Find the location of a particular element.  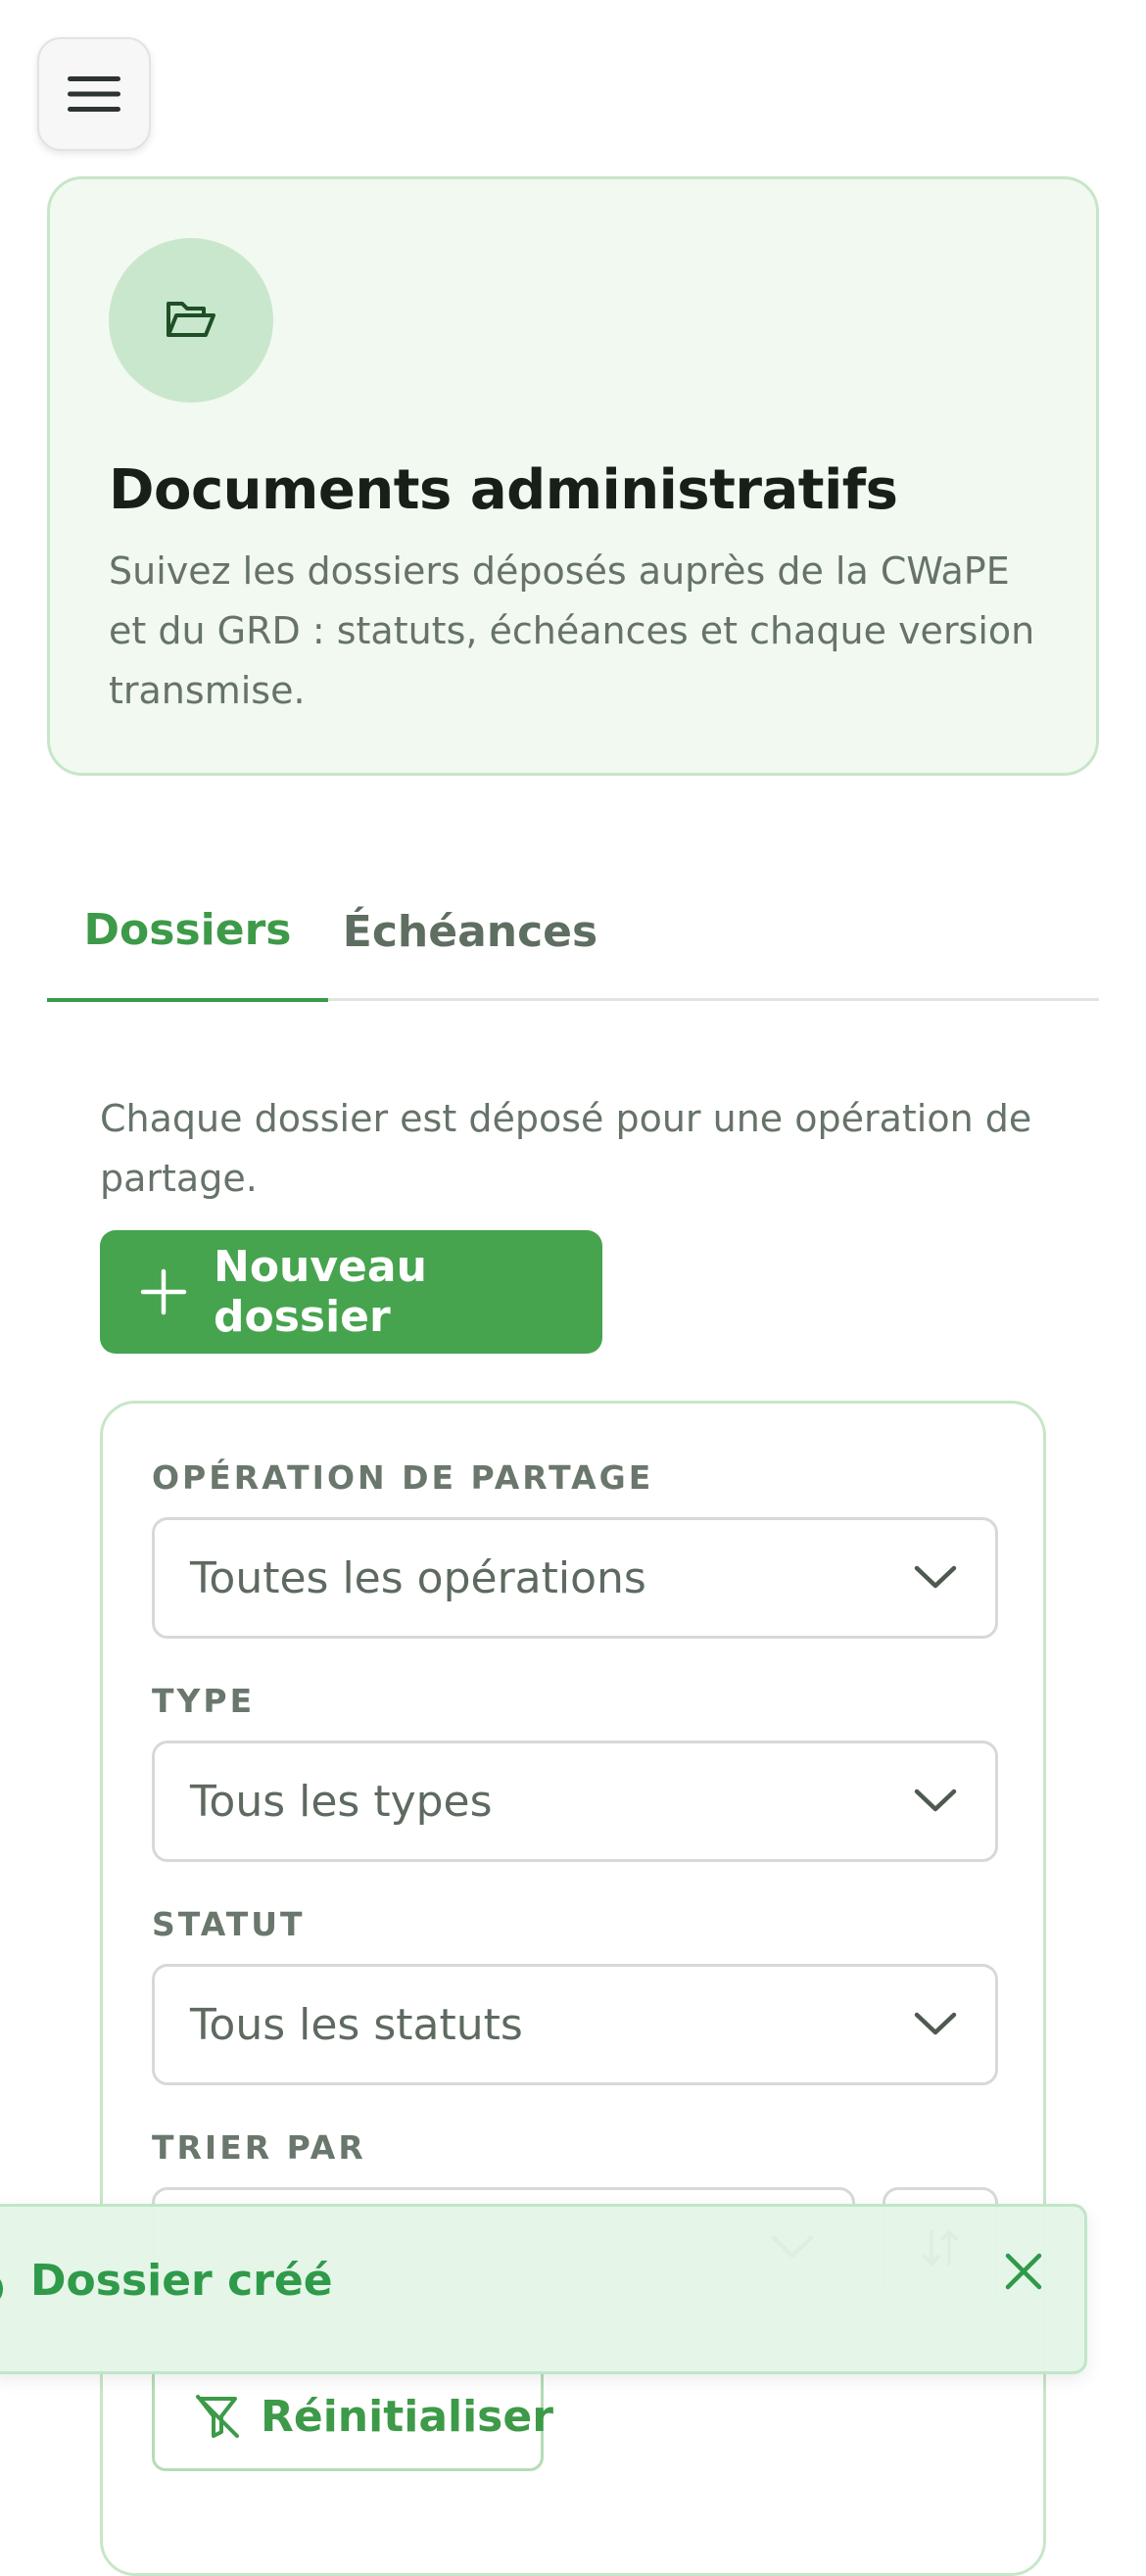

success-check-icon is located at coordinates (1, 2289).